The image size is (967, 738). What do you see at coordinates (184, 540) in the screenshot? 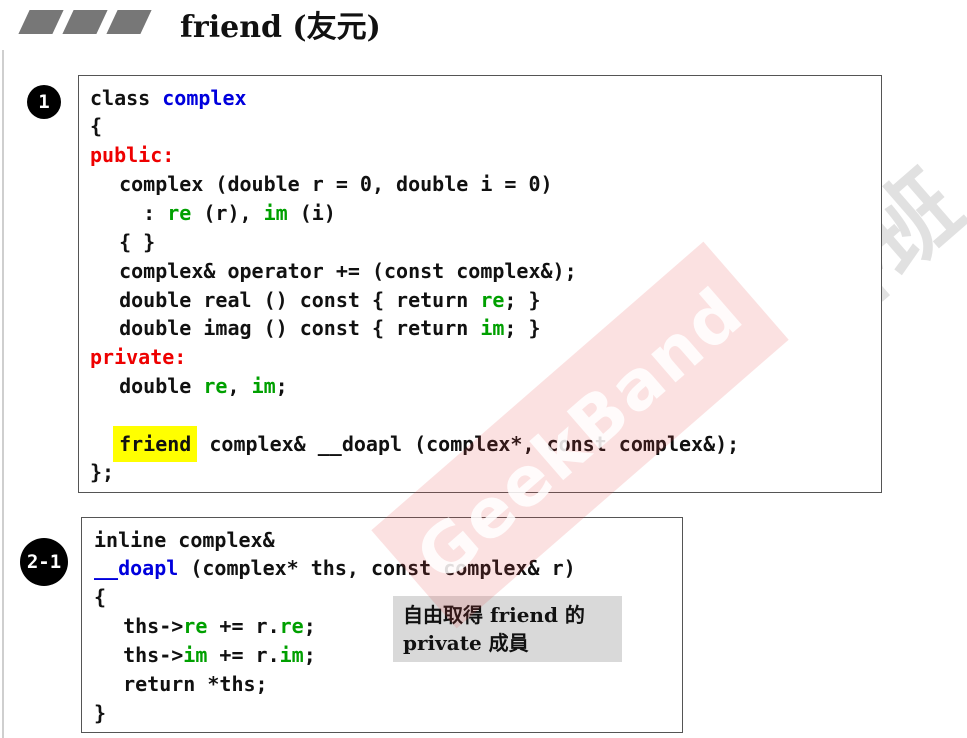
I see `code-line: inline complex&` at bounding box center [184, 540].